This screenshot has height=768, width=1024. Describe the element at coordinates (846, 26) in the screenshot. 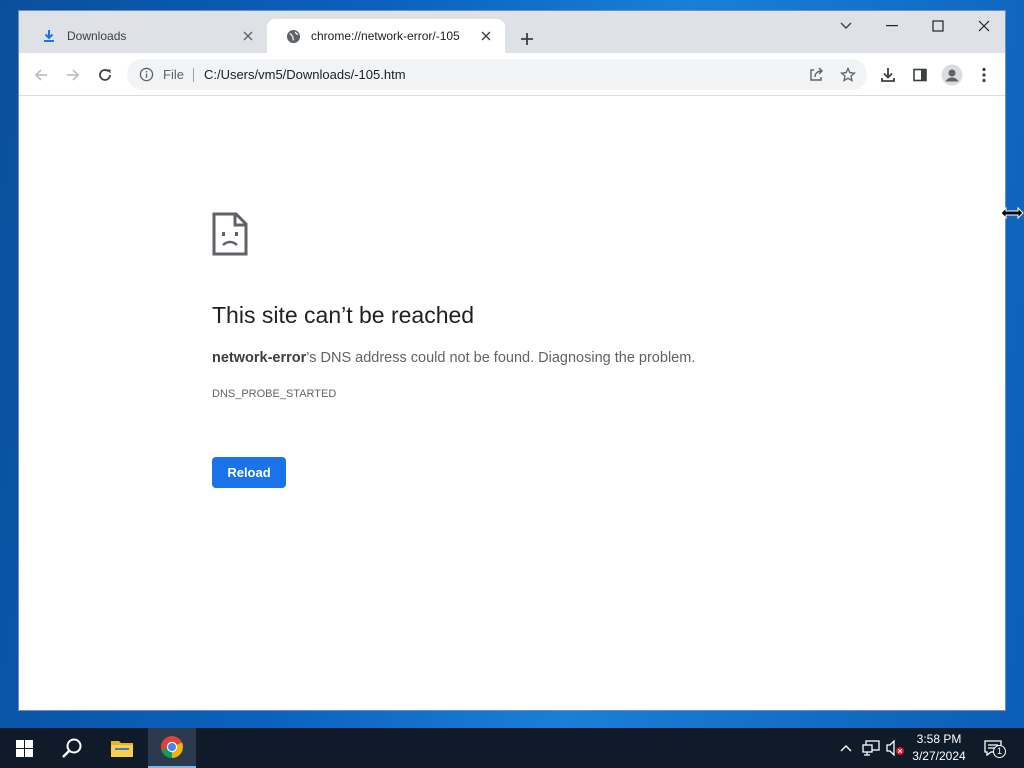

I see `tab-search-button` at that location.